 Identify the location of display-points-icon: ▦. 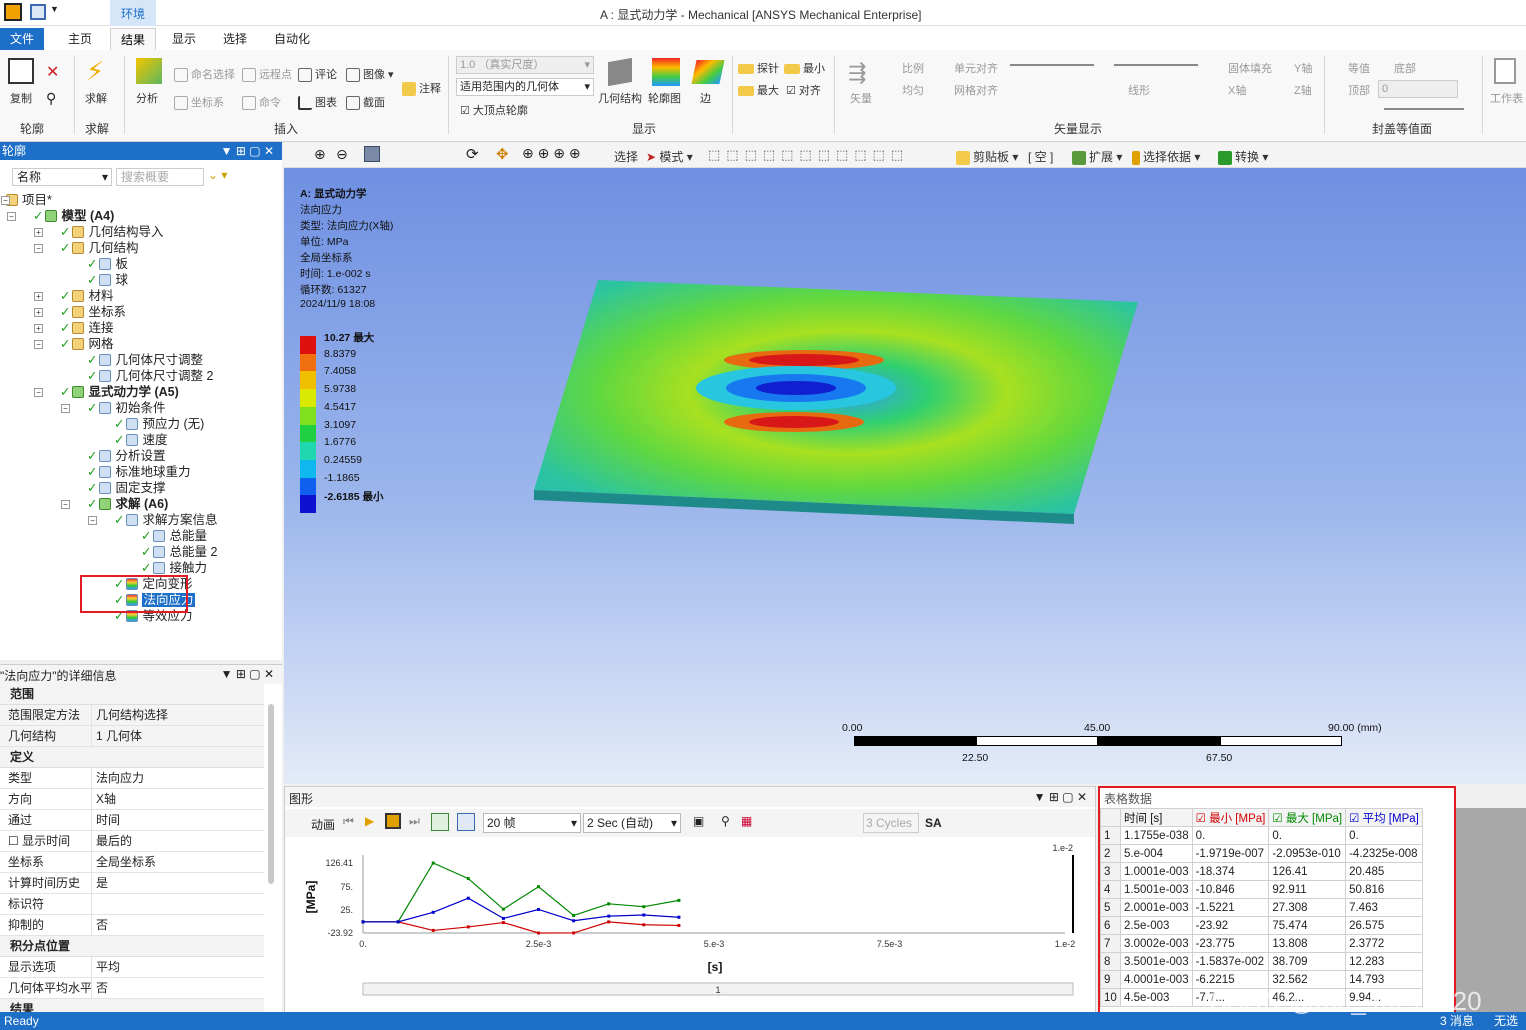
(746, 821).